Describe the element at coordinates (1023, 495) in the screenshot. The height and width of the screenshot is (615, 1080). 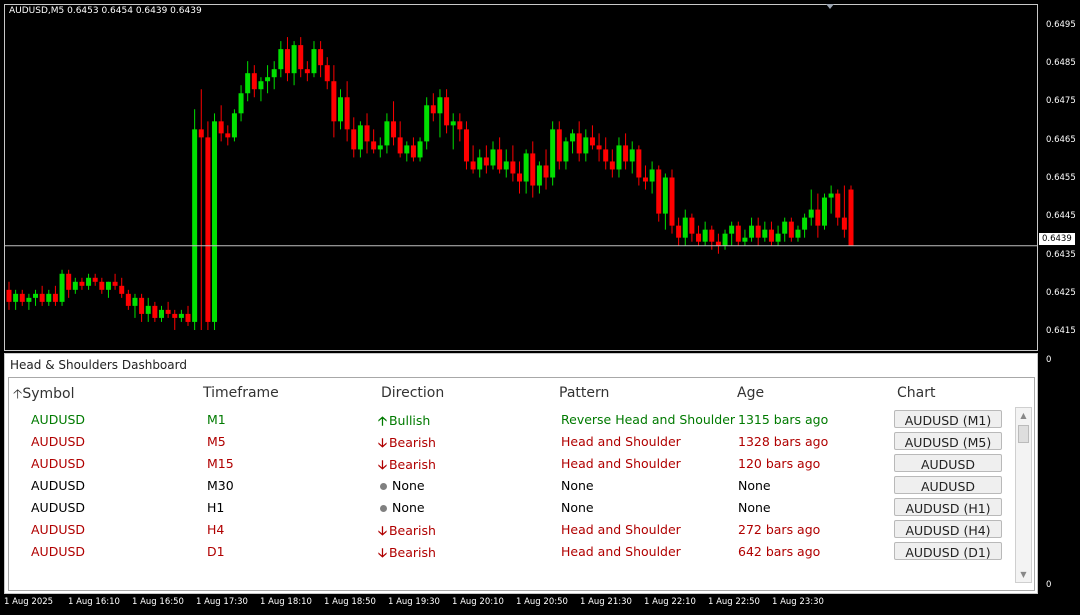
I see `vertical-scrollbar: ▲ ▼` at that location.